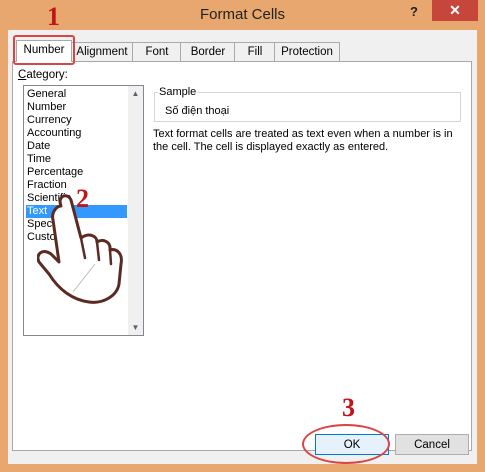  Describe the element at coordinates (76, 133) in the screenshot. I see `list-item-accounting: Accounting` at that location.